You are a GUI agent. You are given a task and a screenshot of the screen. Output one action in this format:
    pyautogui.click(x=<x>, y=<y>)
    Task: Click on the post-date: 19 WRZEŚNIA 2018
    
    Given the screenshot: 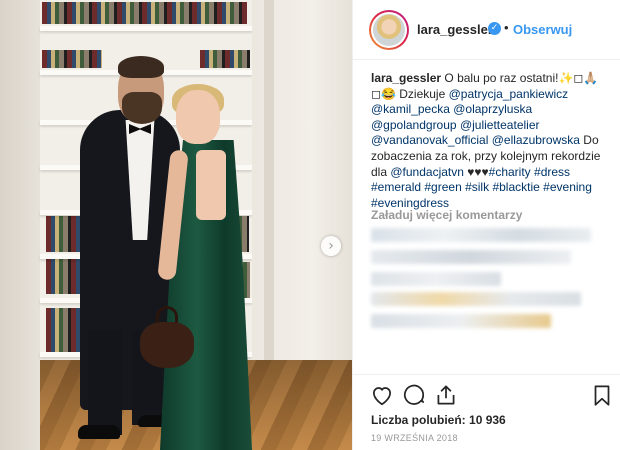 What is the action you would take?
    pyautogui.click(x=414, y=438)
    